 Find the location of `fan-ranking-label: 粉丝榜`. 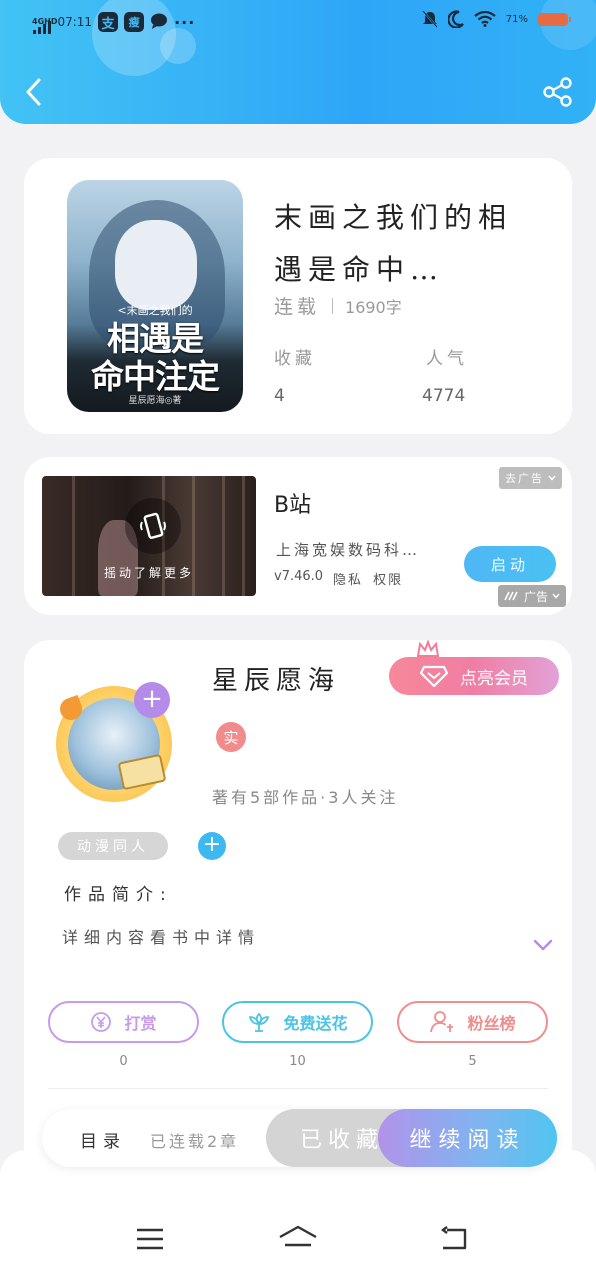

fan-ranking-label: 粉丝榜 is located at coordinates (491, 1023).